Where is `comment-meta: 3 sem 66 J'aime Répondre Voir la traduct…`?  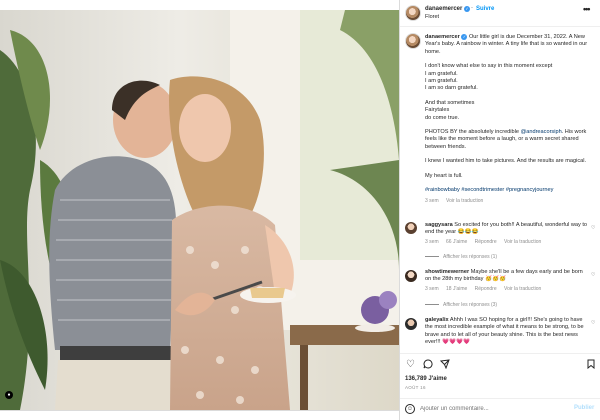
comment-meta: 3 sem 66 J'aime Répondre Voir la traduct… is located at coordinates (507, 242).